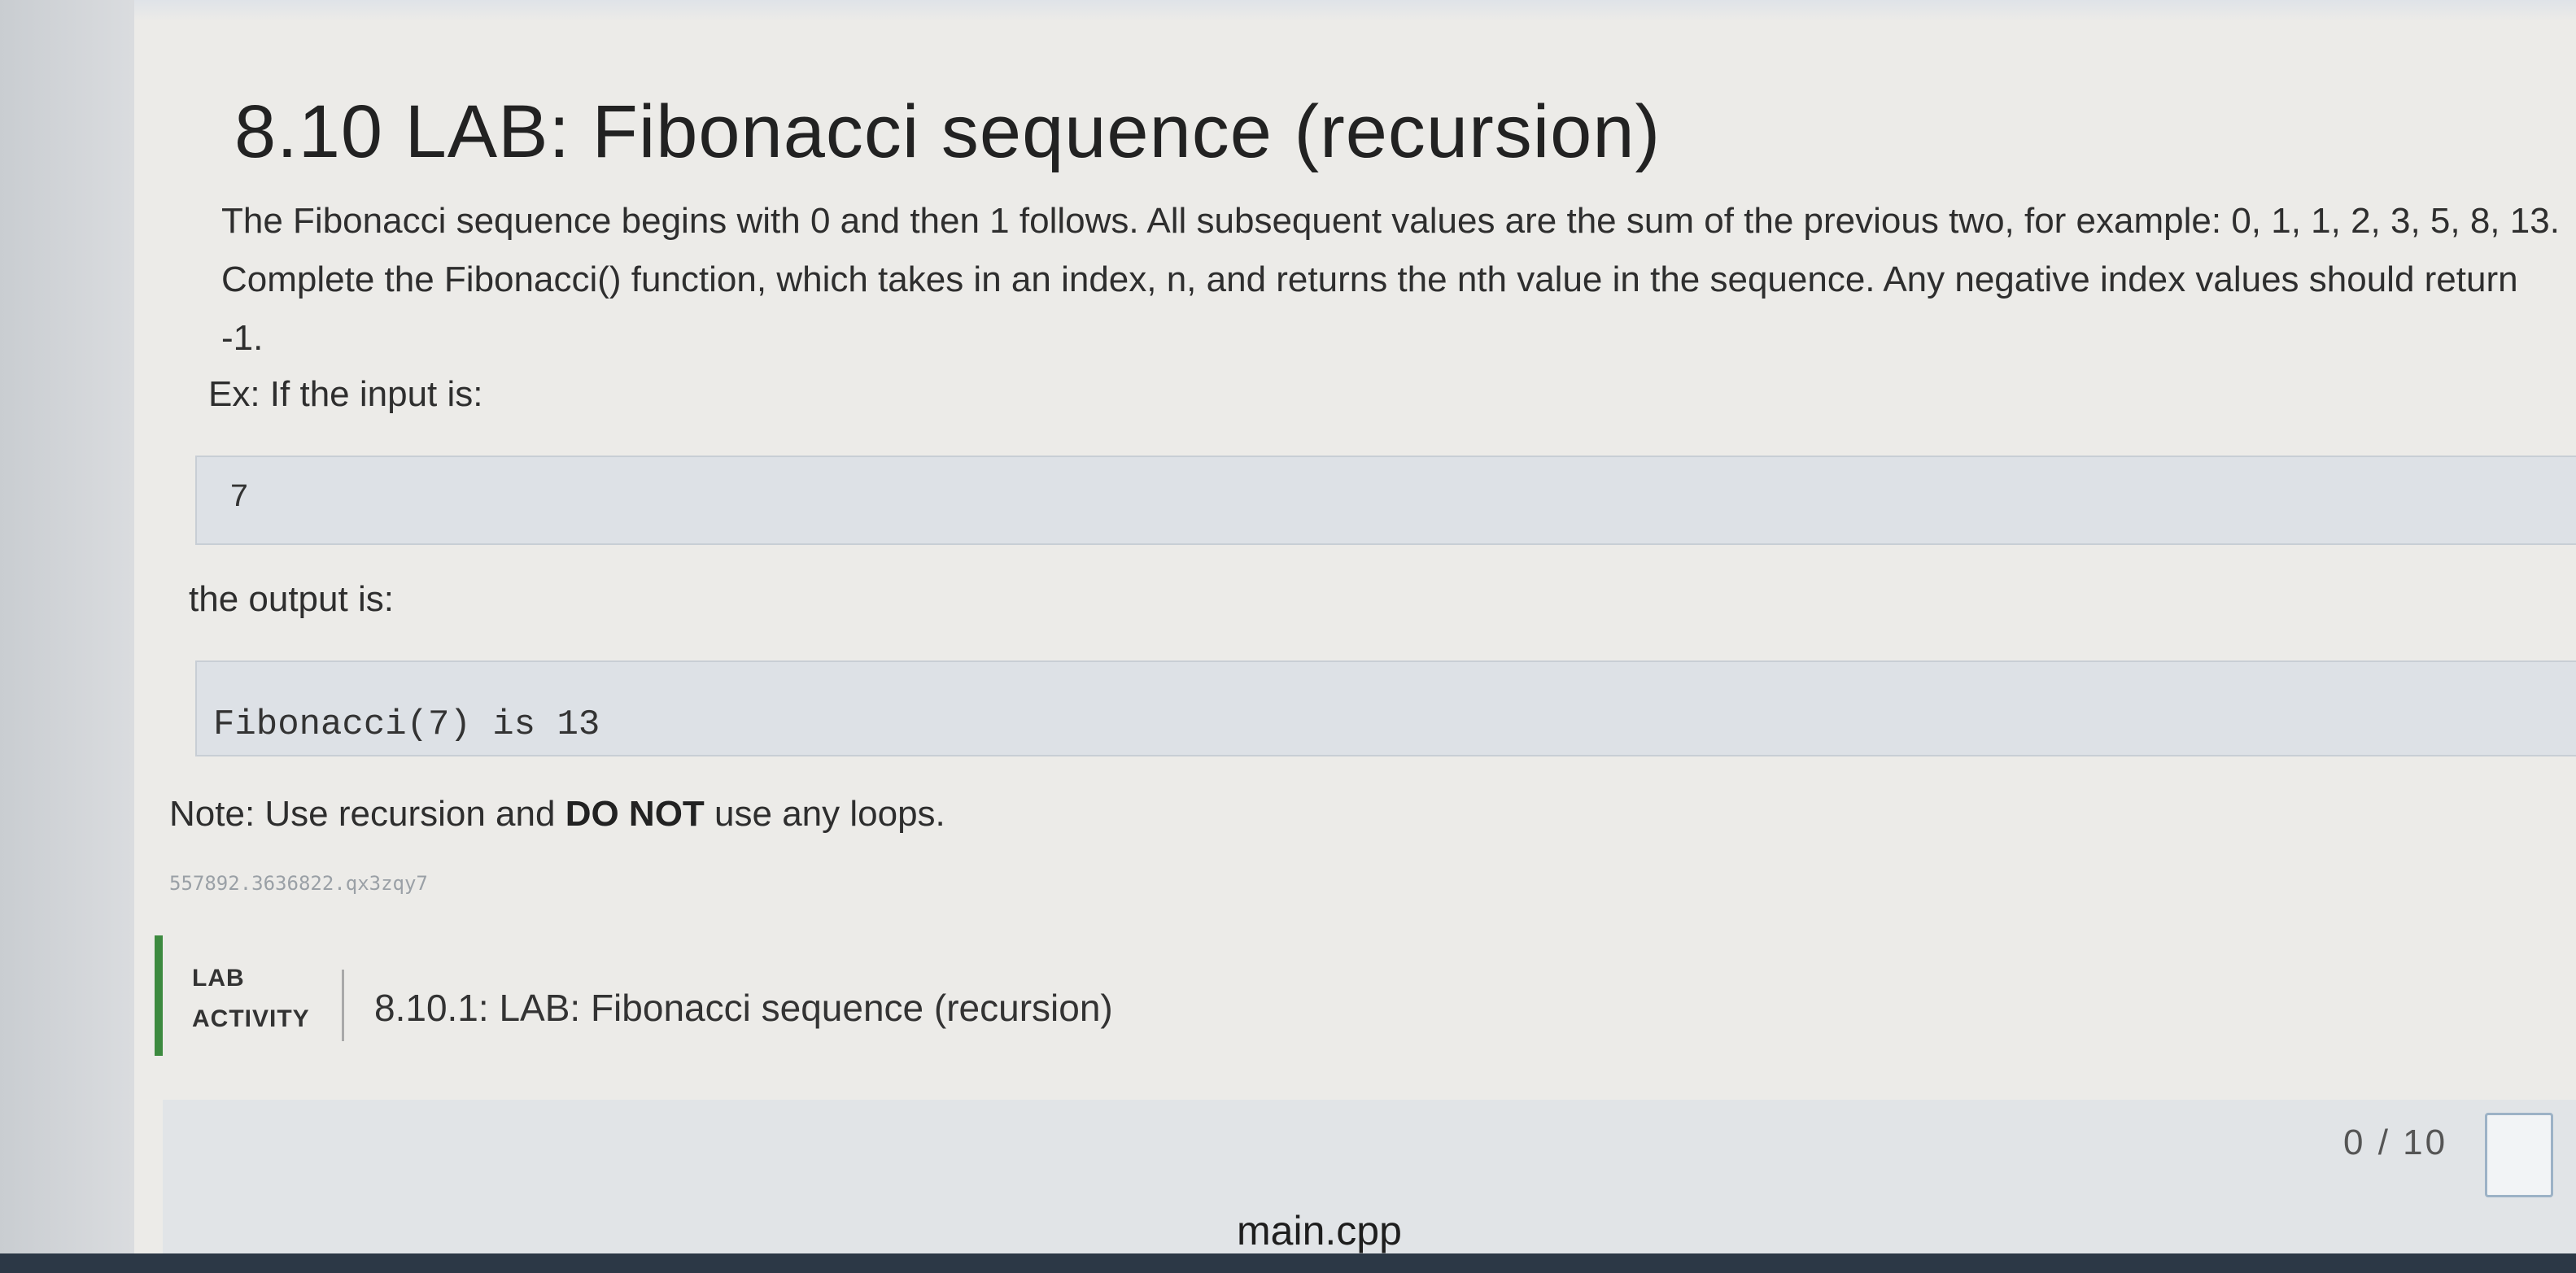  I want to click on lab-type-line1: LAB, so click(218, 978).